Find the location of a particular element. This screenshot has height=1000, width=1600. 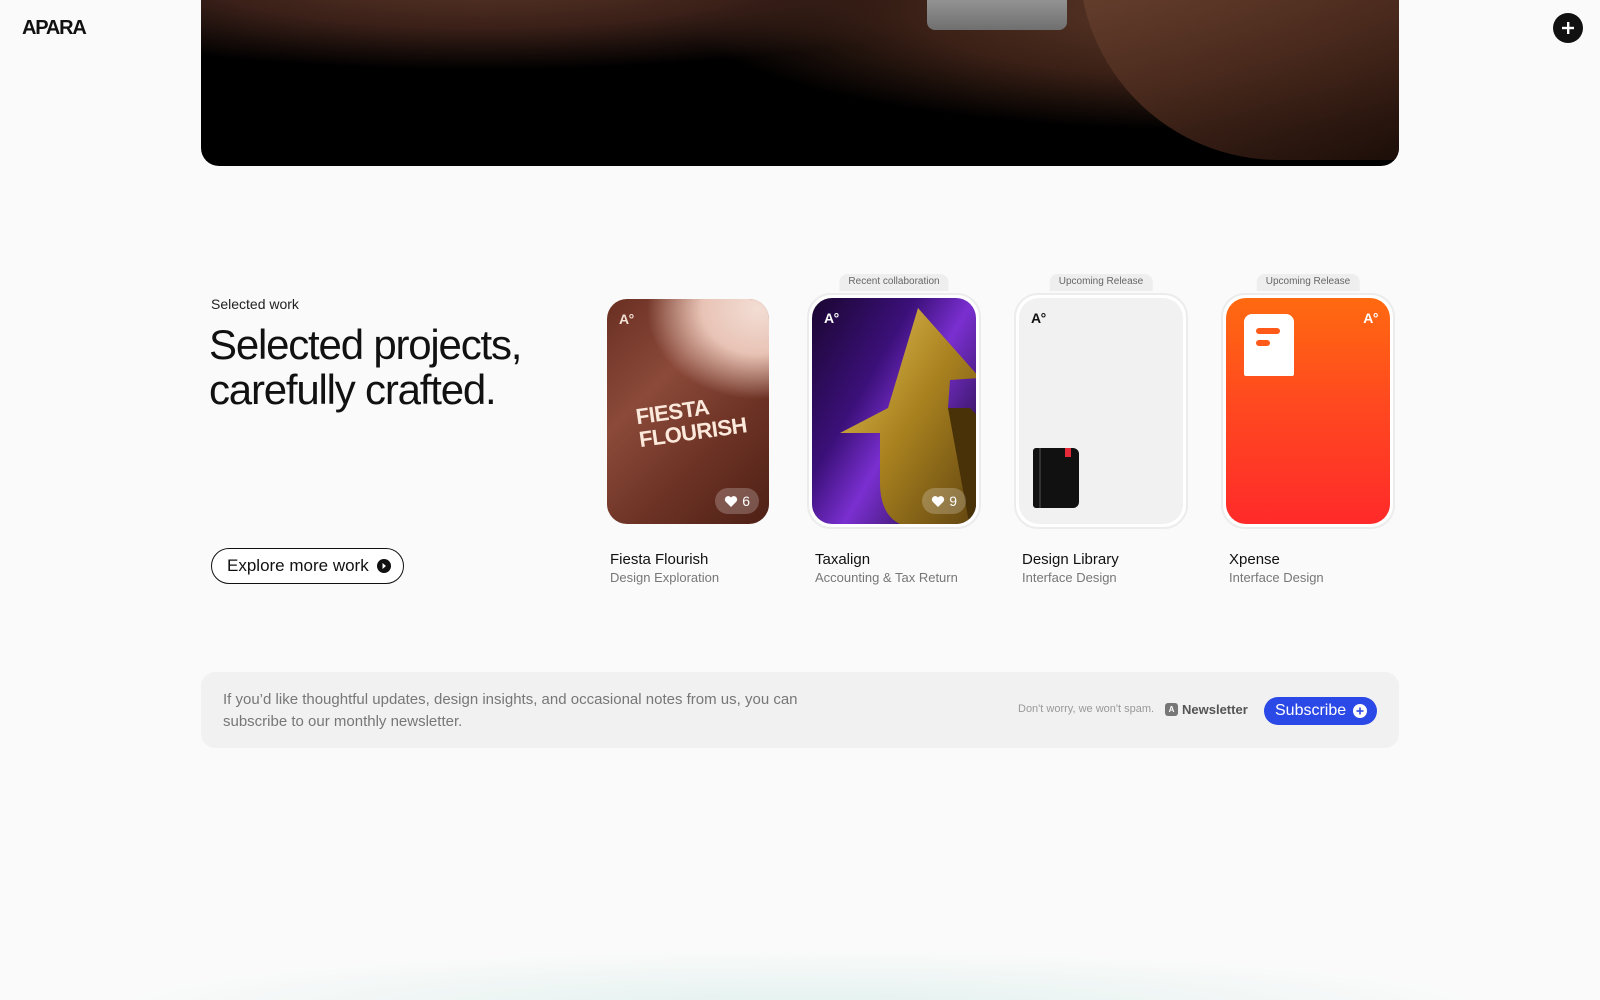

project-thumbnail: FIESTA FLOURISH A° 6 is located at coordinates (688, 411).